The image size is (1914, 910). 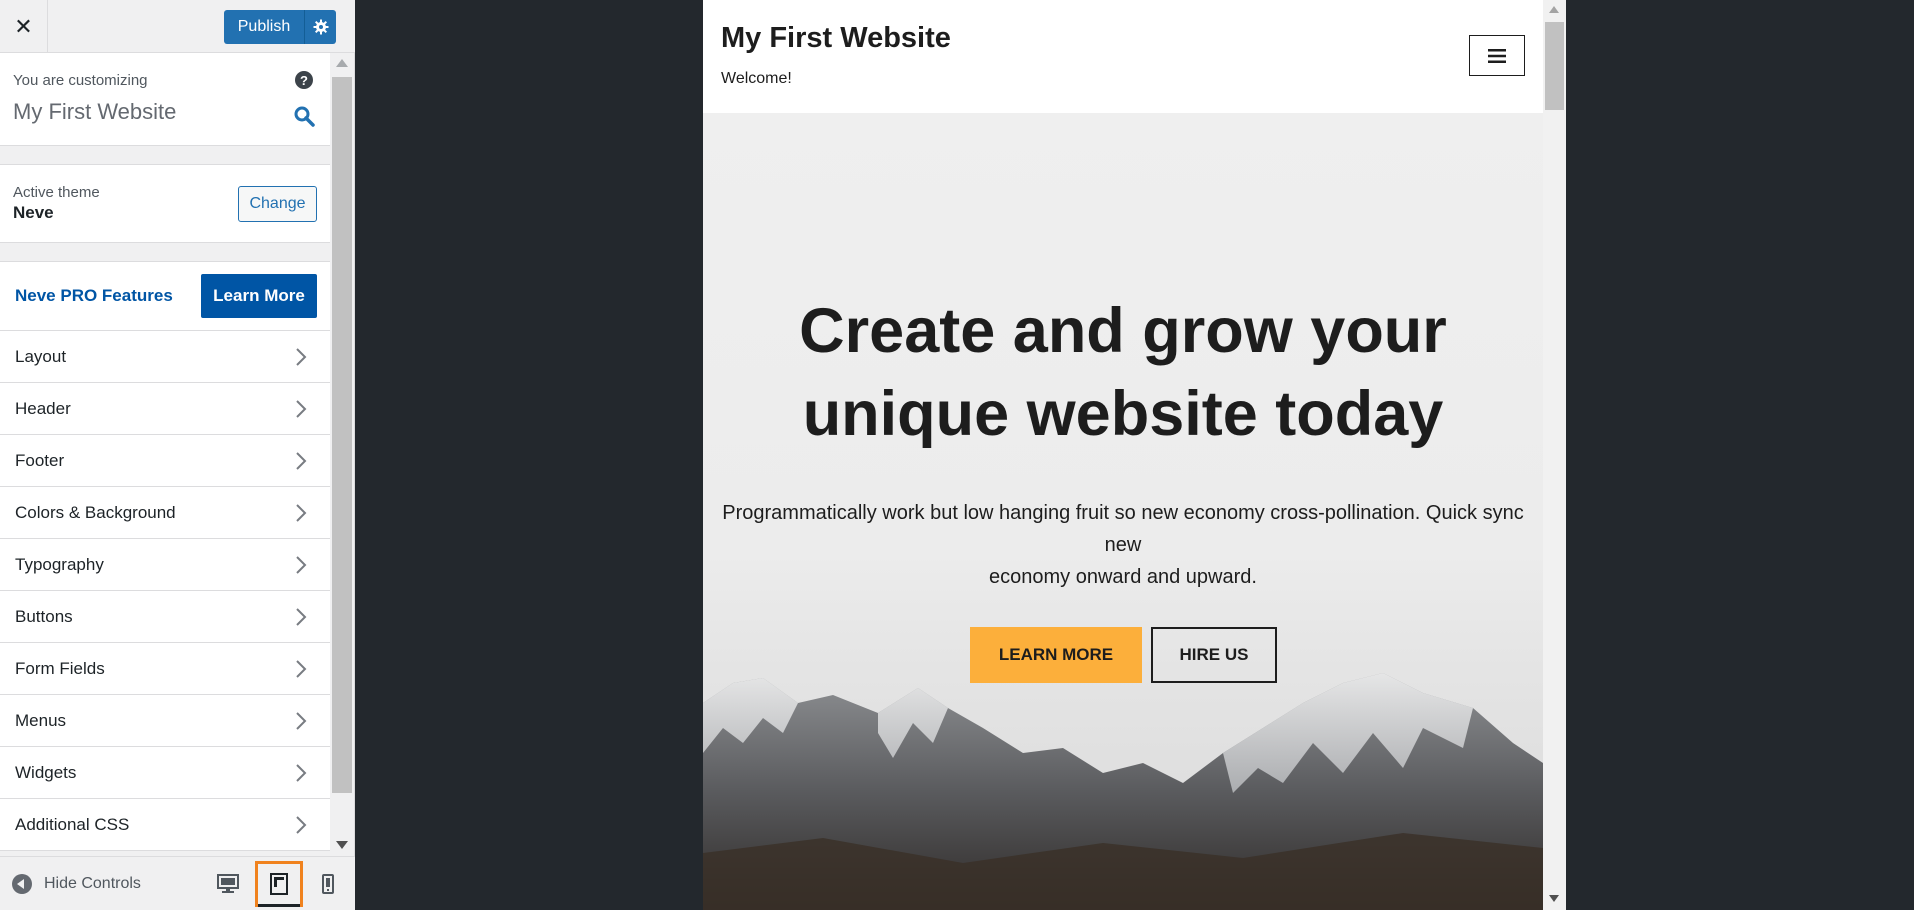 I want to click on menu-item-buttons: Buttons, so click(x=165, y=617).